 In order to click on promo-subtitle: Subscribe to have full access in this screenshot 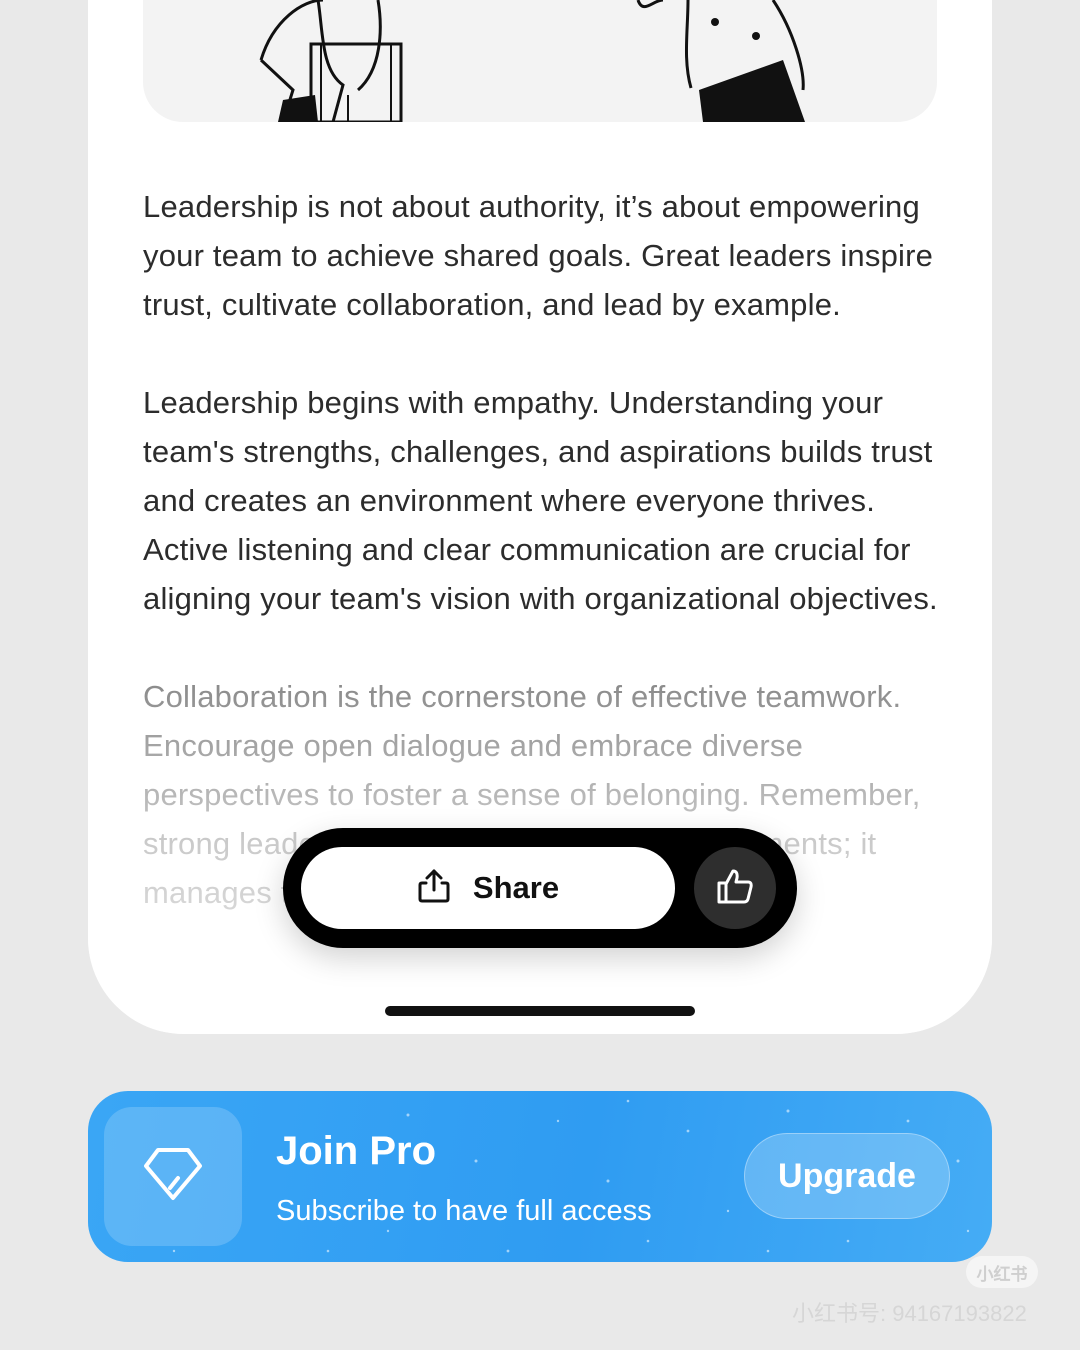, I will do `click(464, 1211)`.